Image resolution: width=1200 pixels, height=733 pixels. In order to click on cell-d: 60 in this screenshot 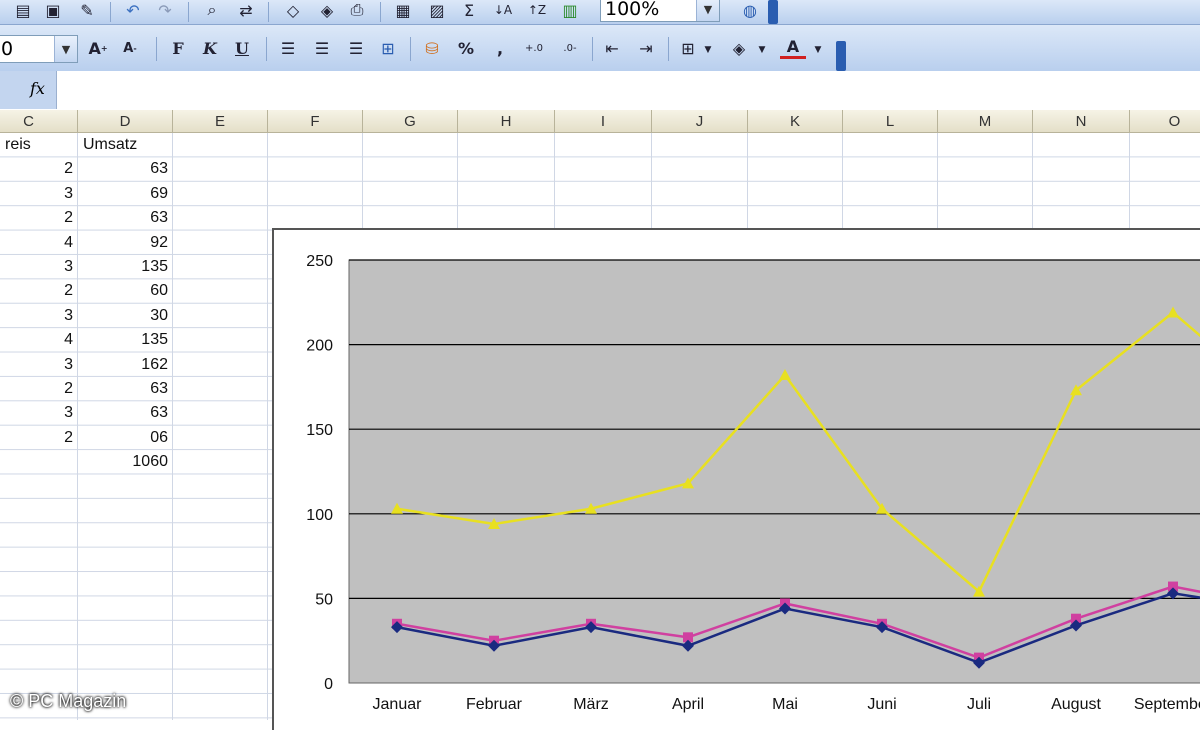, I will do `click(125, 291)`.